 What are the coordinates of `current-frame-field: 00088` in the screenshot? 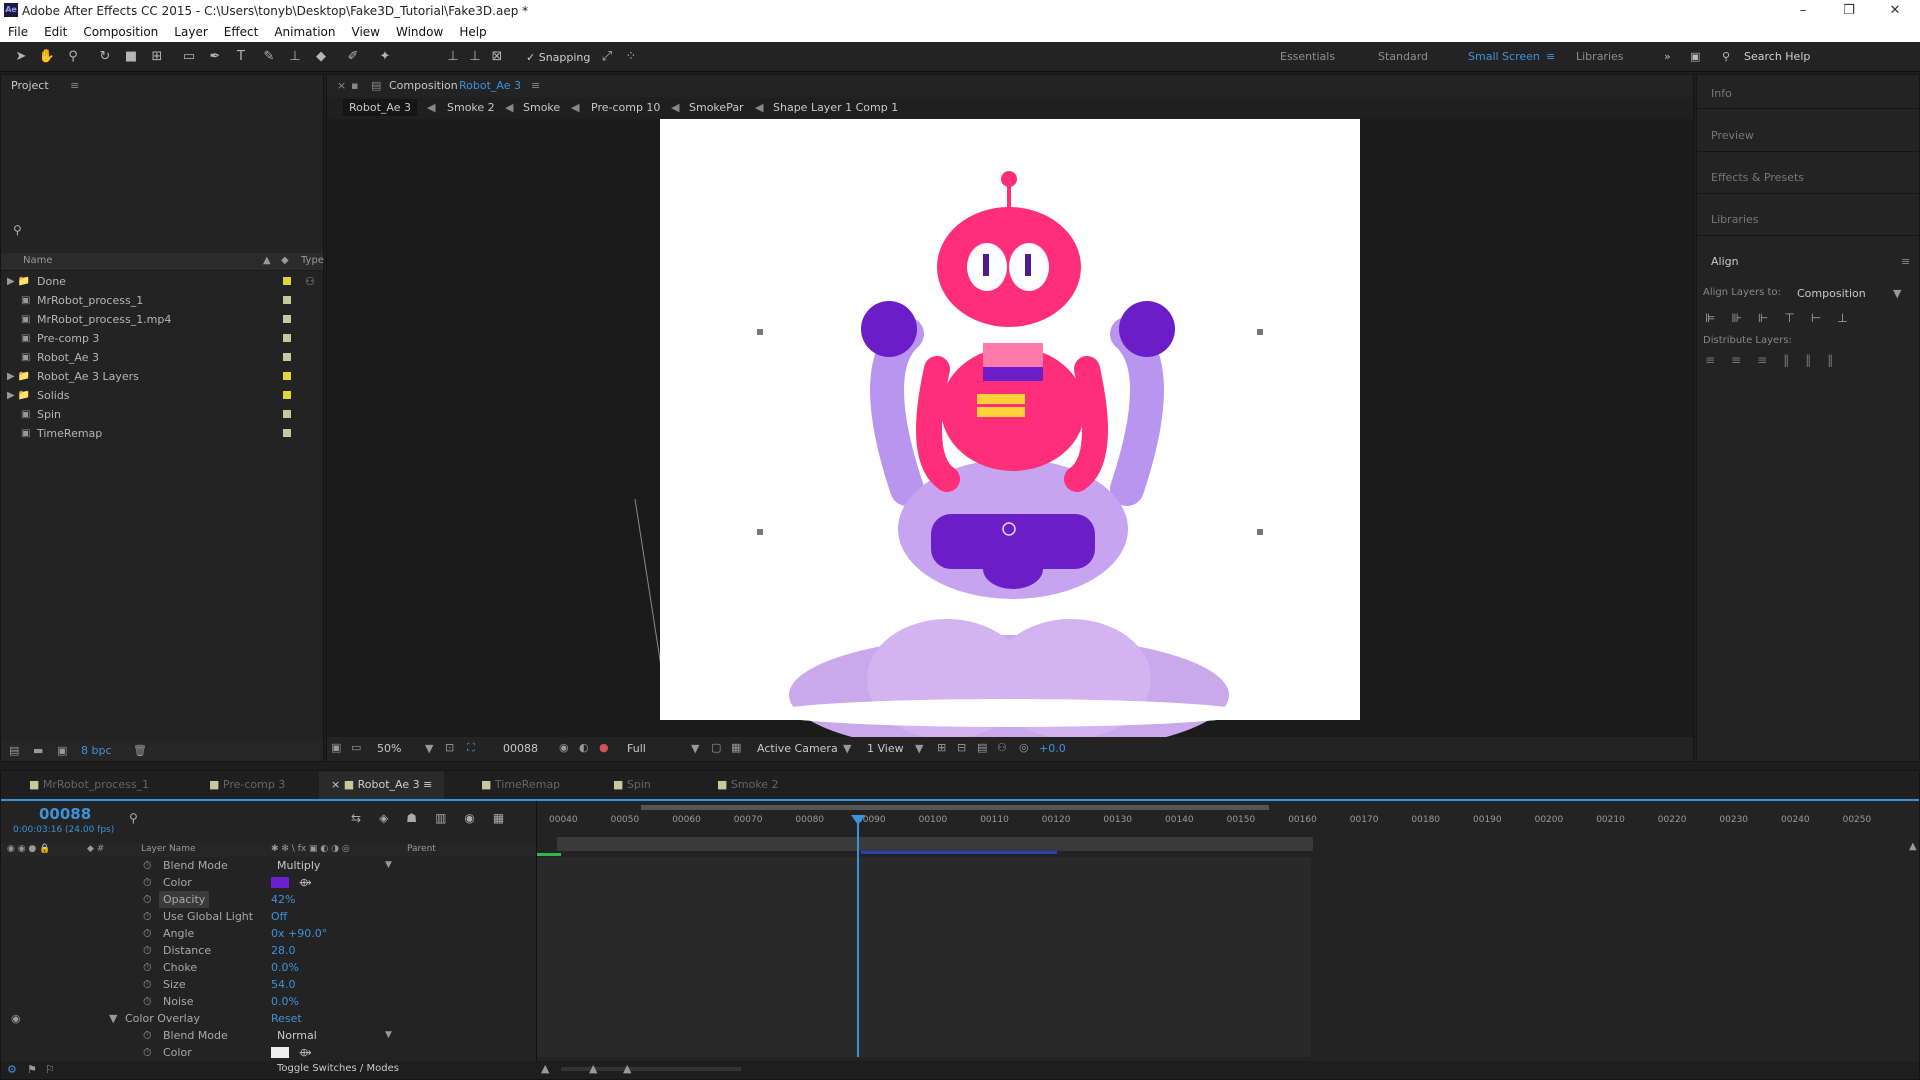 It's located at (520, 748).